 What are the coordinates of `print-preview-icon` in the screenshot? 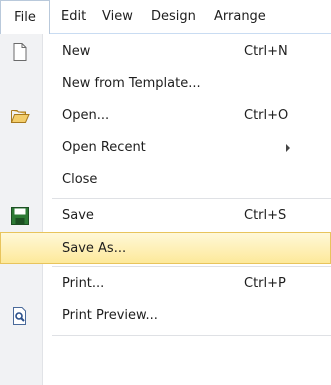 It's located at (20, 316).